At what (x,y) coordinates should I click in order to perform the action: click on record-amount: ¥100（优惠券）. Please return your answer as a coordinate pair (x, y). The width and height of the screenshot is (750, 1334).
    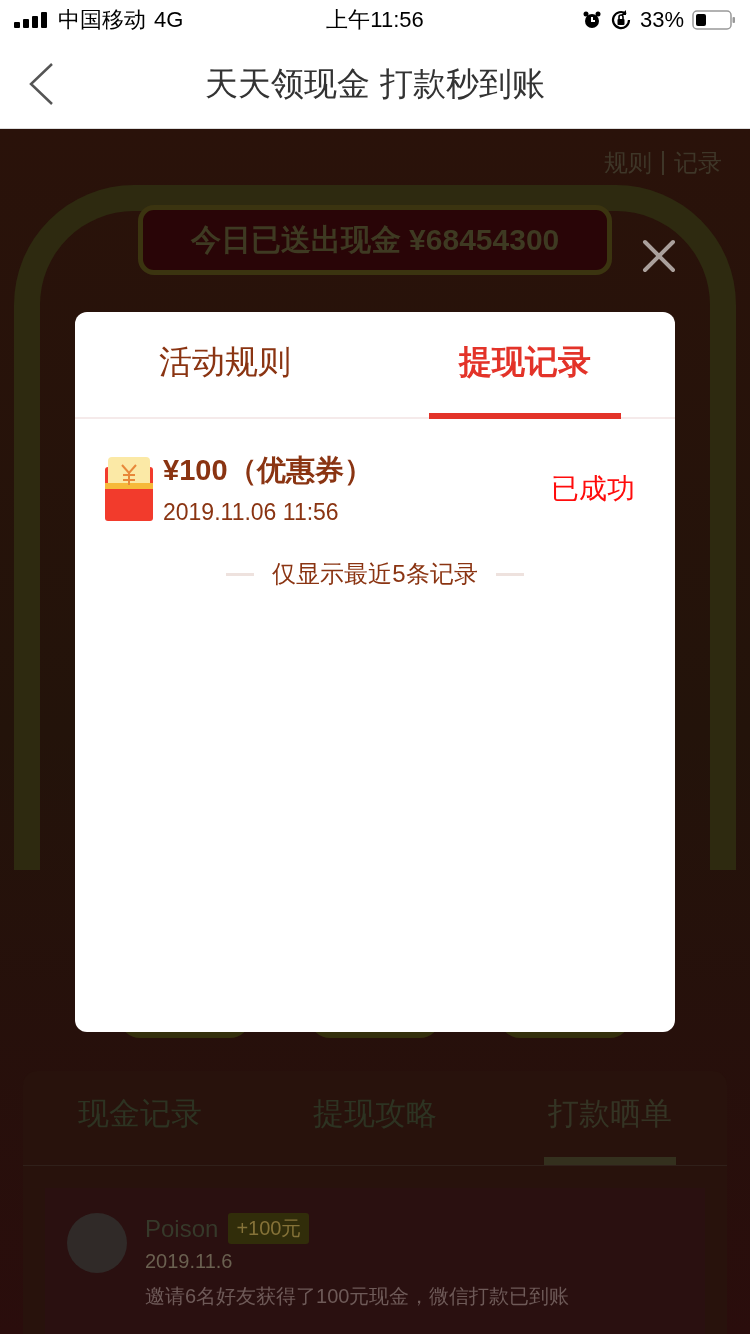
    Looking at the image, I should click on (268, 470).